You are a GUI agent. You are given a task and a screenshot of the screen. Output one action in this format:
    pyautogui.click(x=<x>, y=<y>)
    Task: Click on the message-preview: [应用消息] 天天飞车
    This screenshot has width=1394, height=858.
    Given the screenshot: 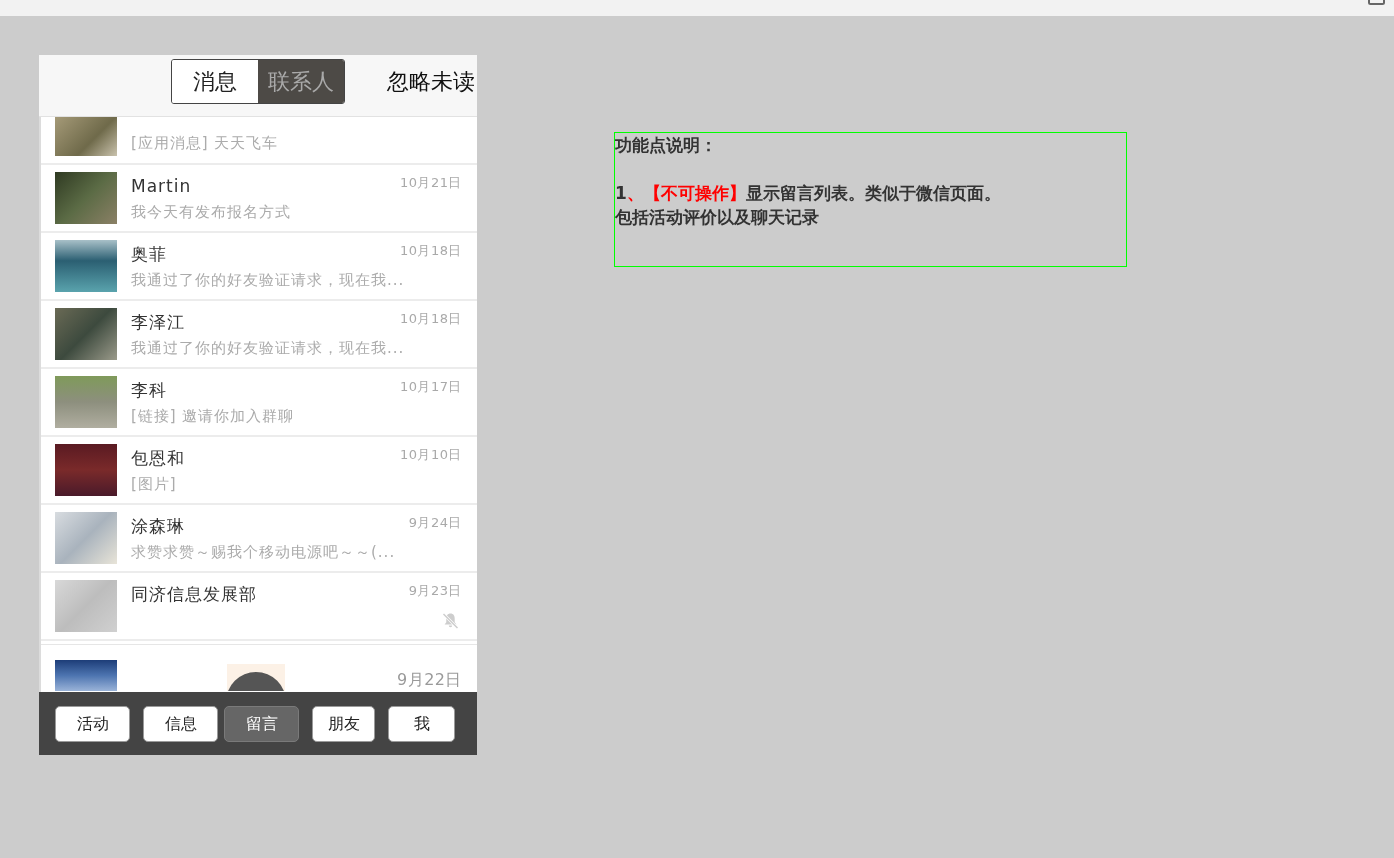 What is the action you would take?
    pyautogui.click(x=205, y=143)
    